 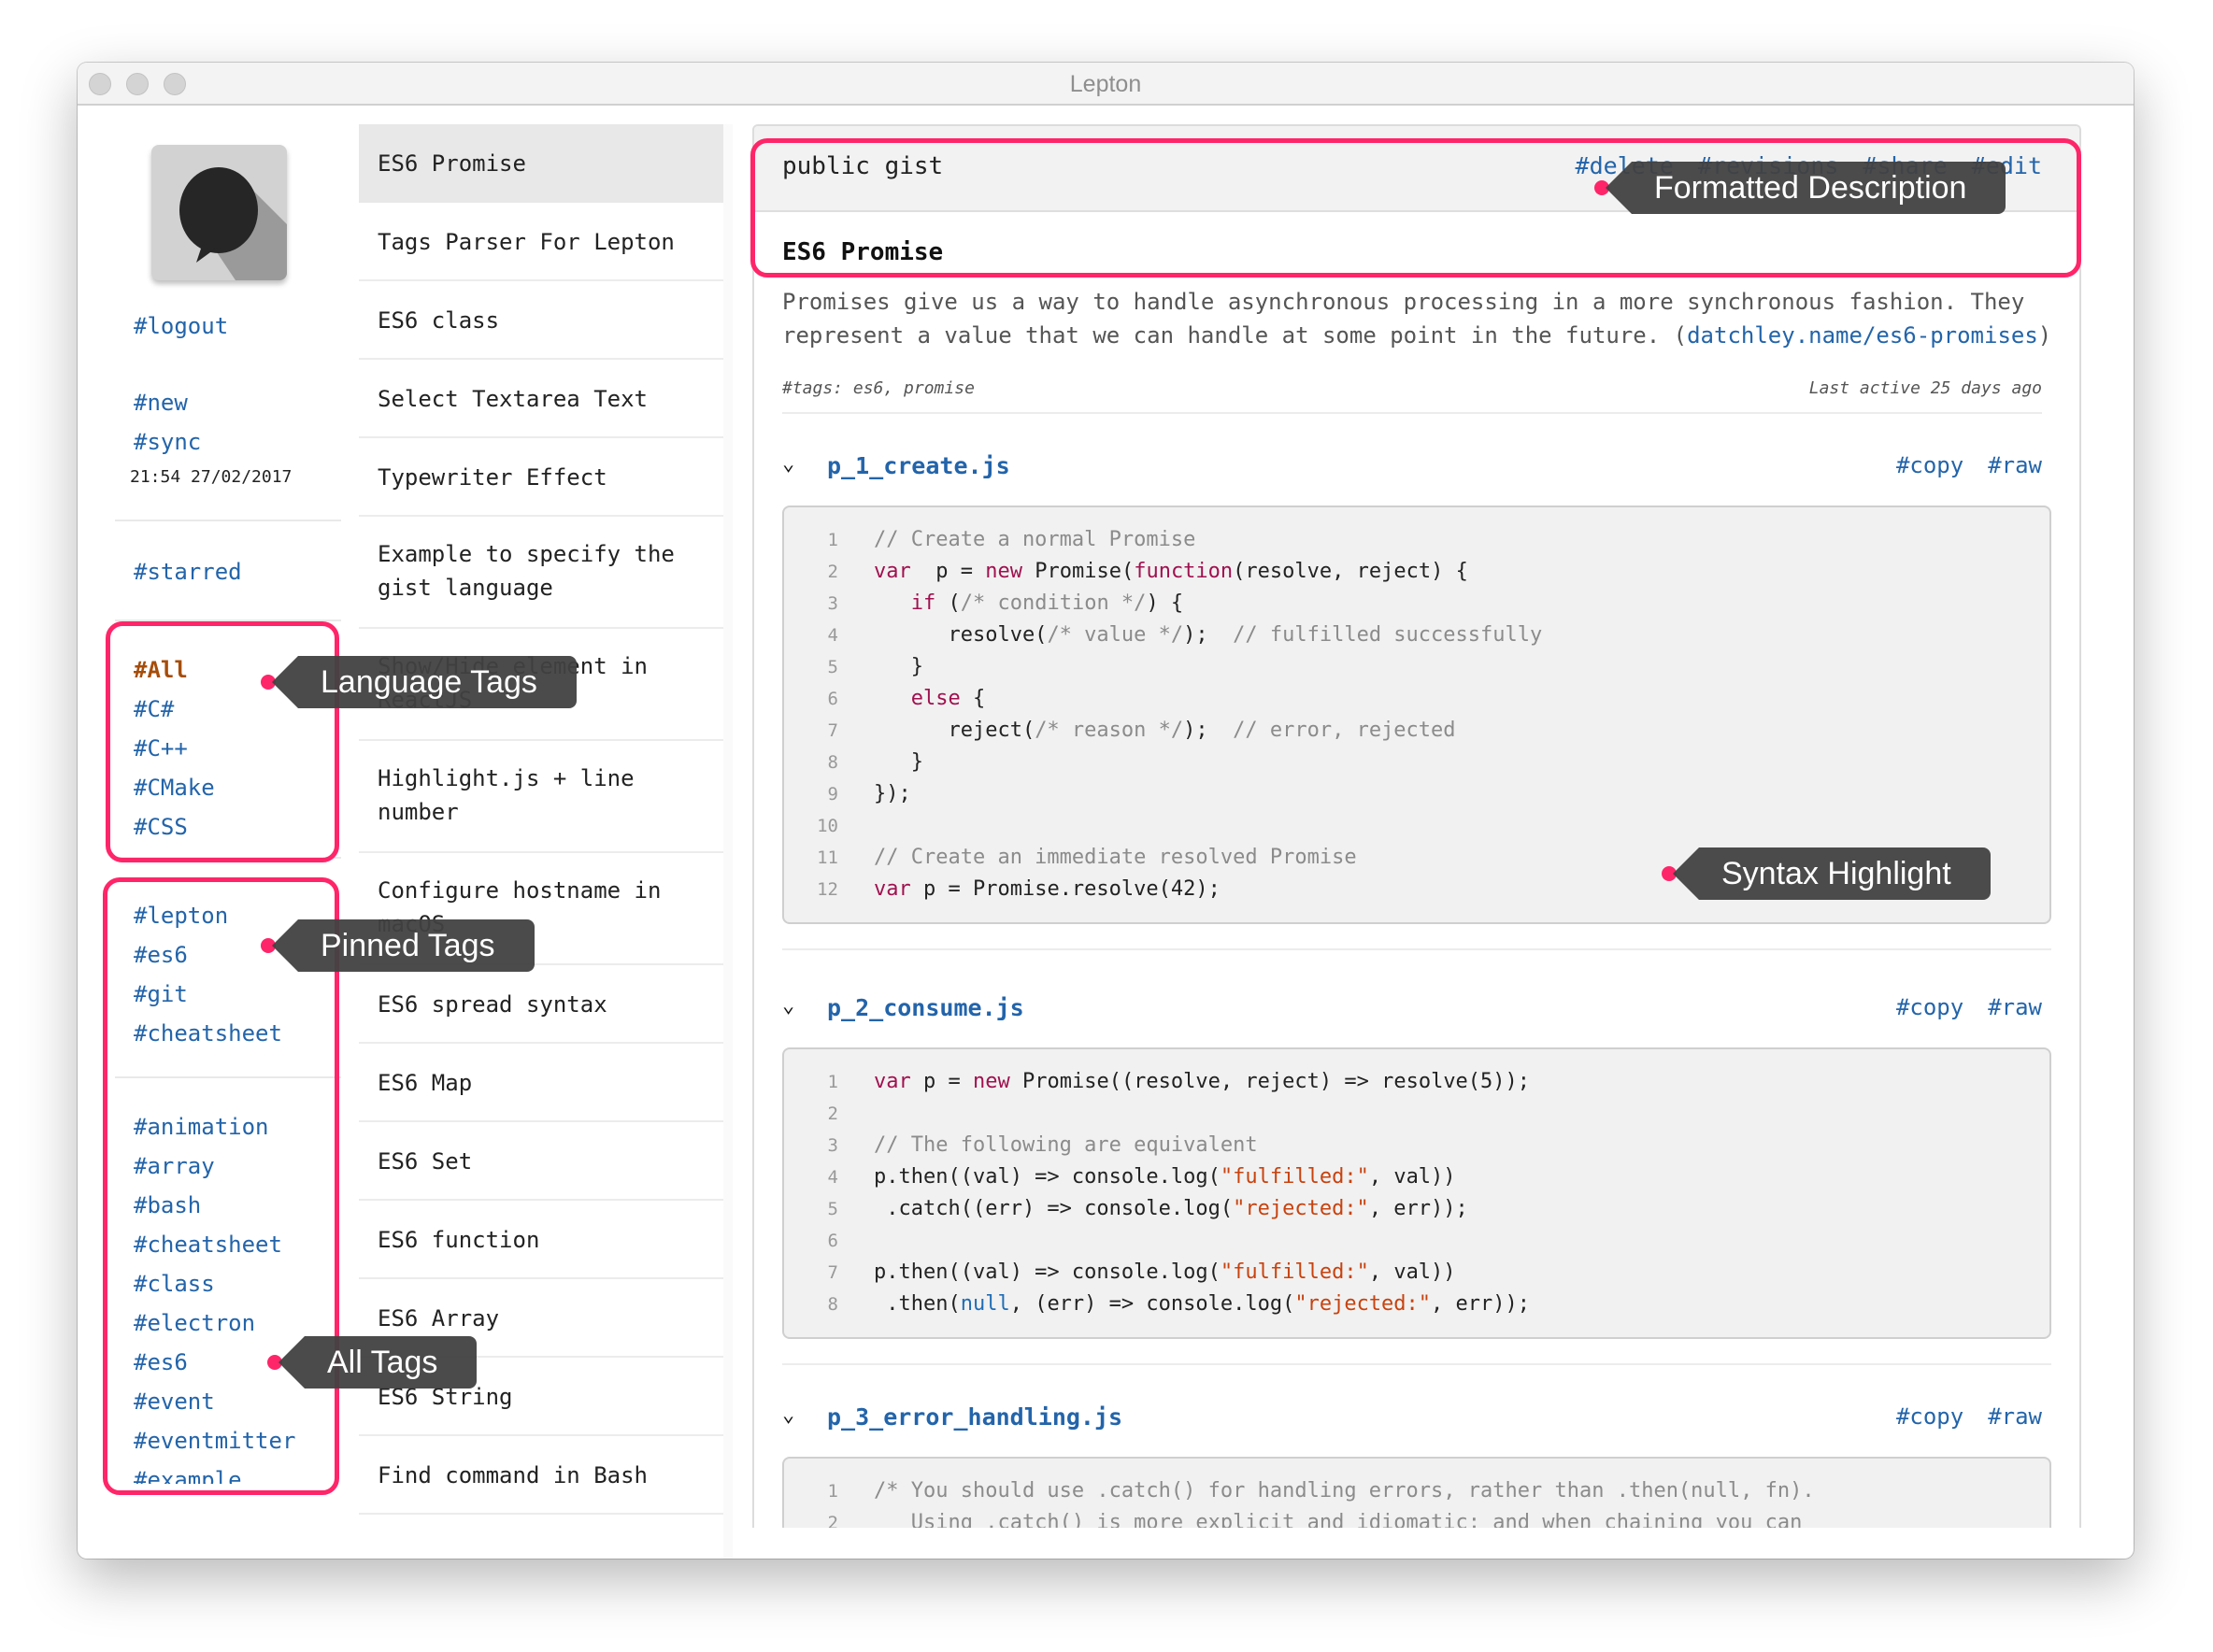 What do you see at coordinates (898, 667) in the screenshot?
I see `code-text: }` at bounding box center [898, 667].